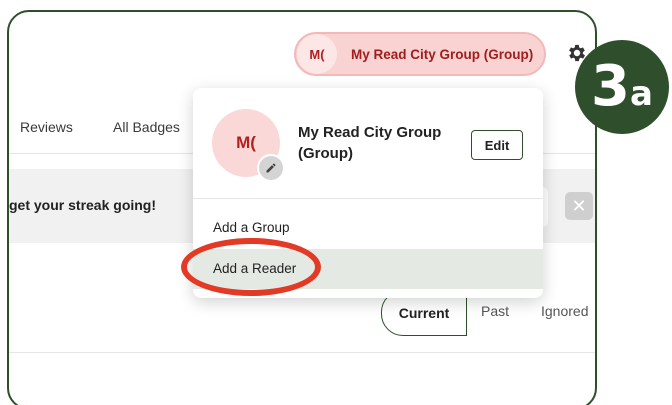 The height and width of the screenshot is (405, 672). I want to click on step-badge: 3 a, so click(622, 87).